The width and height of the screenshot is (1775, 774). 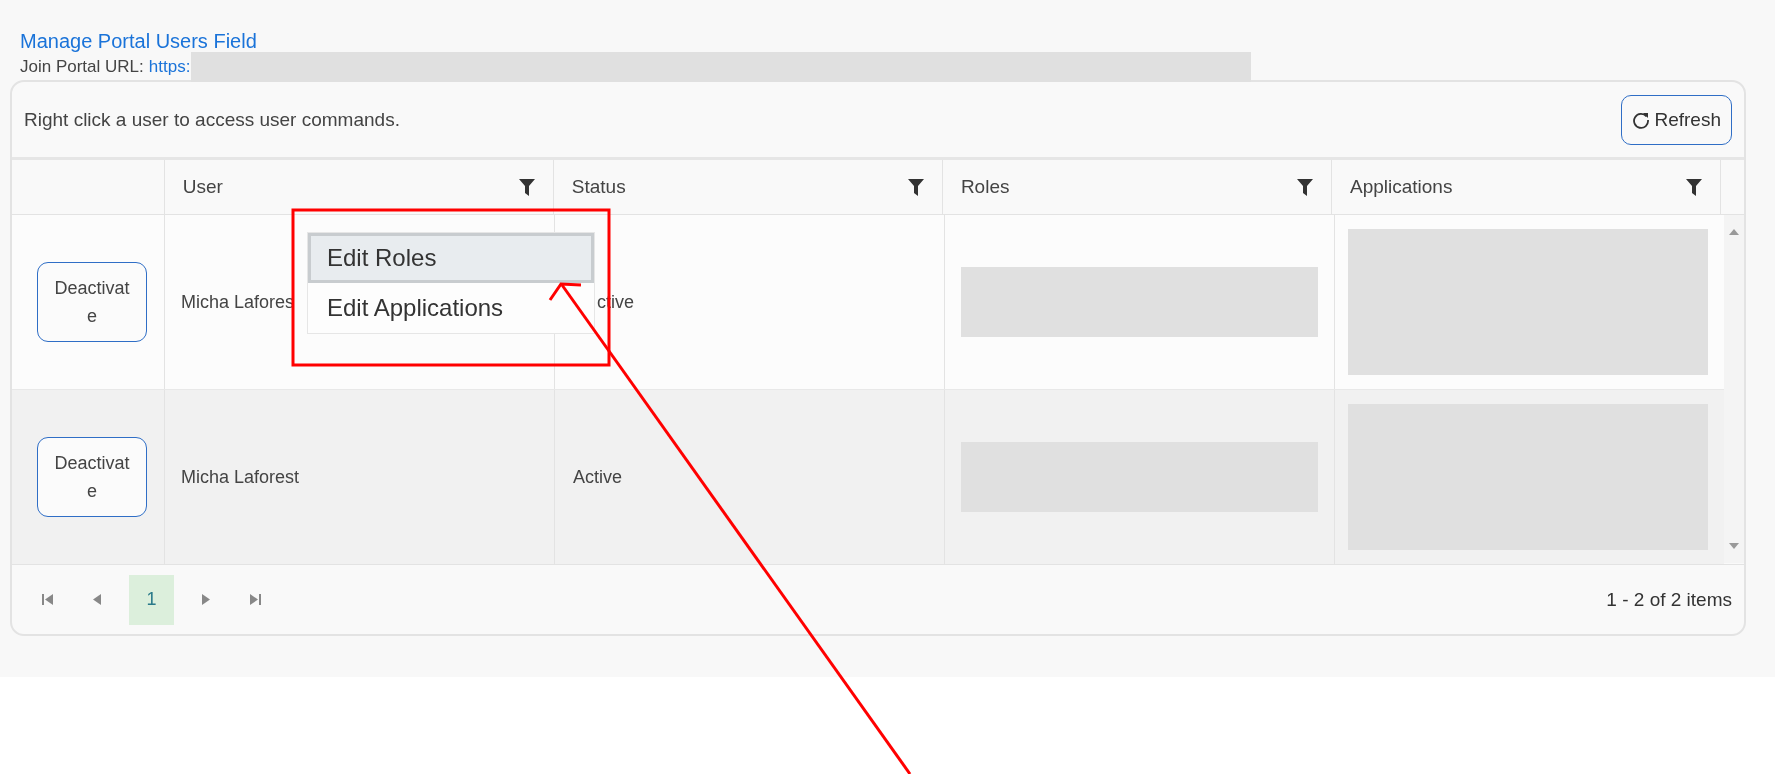 What do you see at coordinates (47, 599) in the screenshot?
I see `first-page-icon` at bounding box center [47, 599].